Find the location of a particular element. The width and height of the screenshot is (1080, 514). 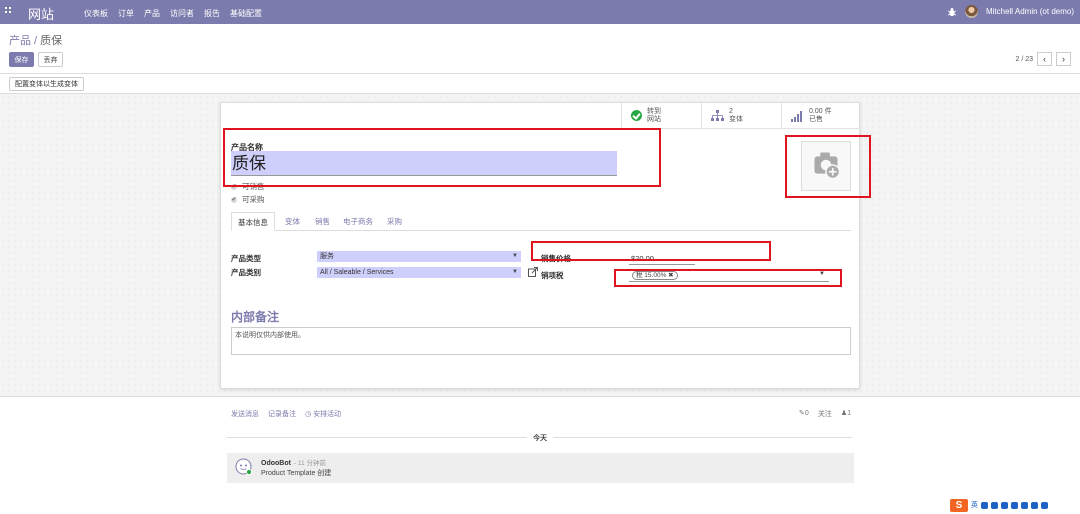

product-category-value: All / Saleable / Services is located at coordinates (357, 272).